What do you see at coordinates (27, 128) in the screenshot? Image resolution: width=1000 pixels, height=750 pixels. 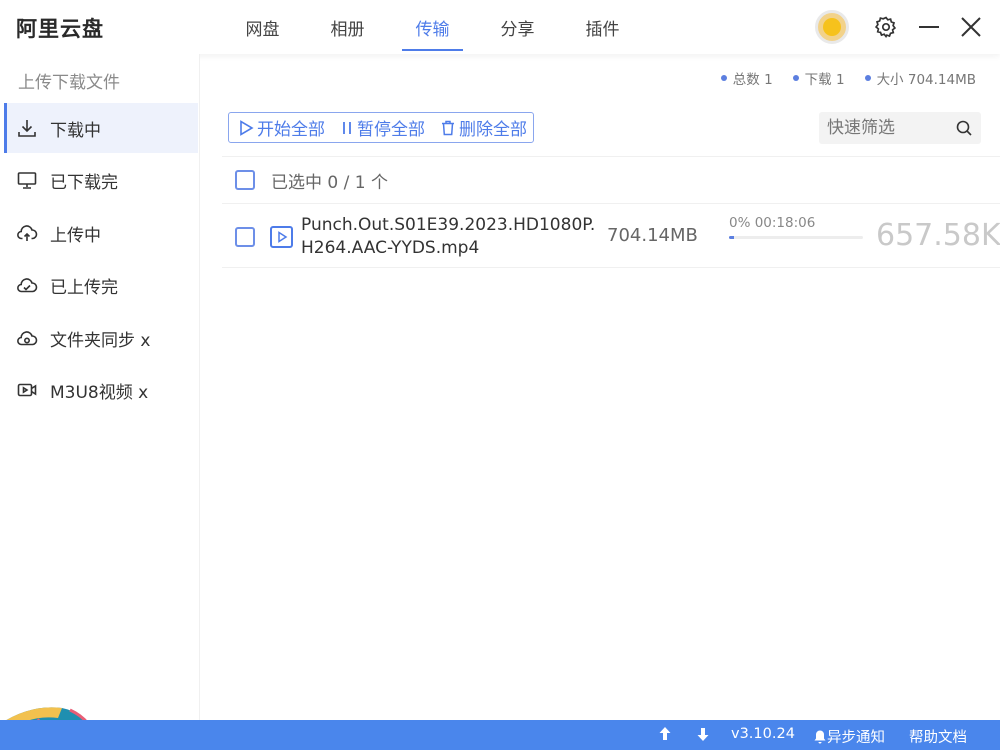 I see `download-icon` at bounding box center [27, 128].